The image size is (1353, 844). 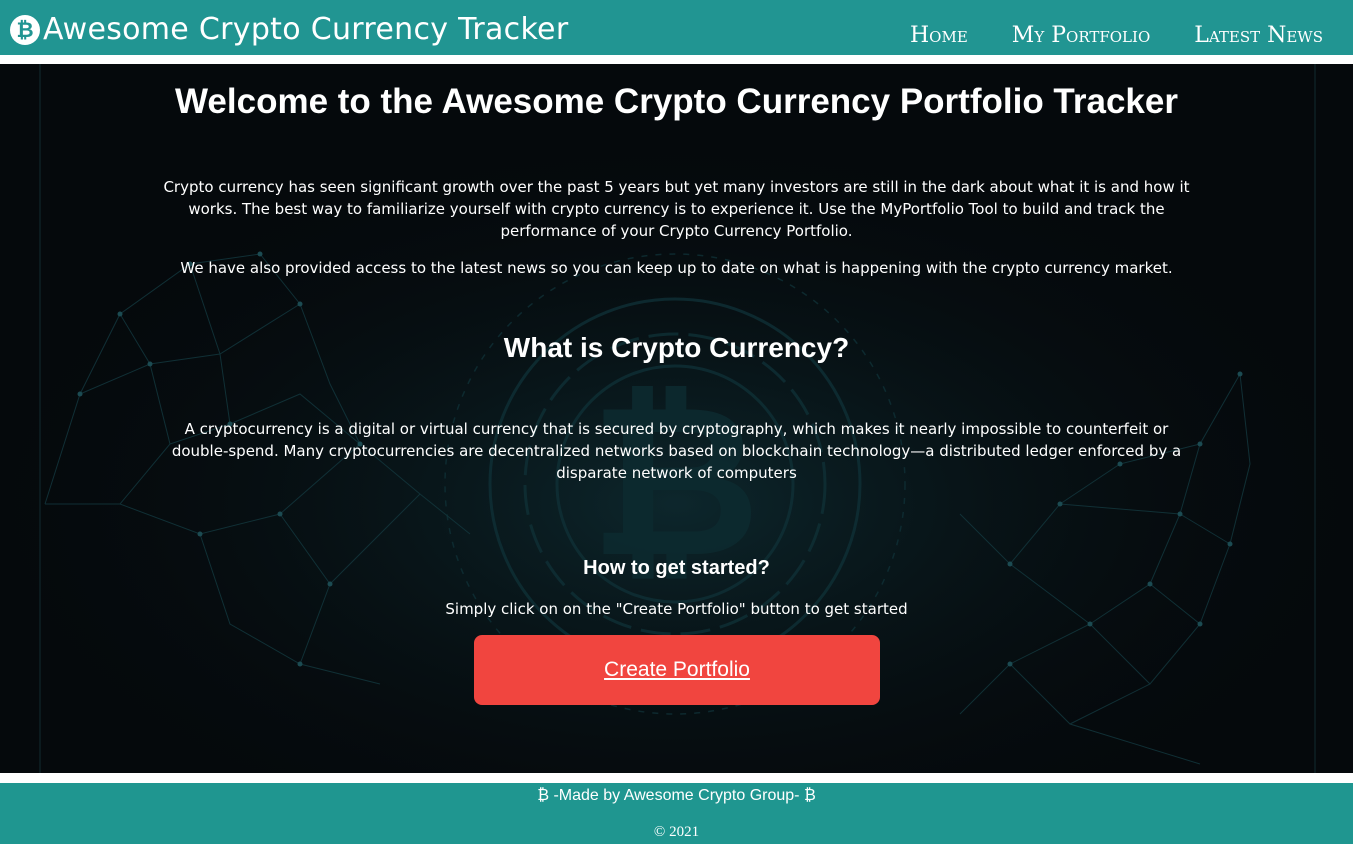 What do you see at coordinates (1081, 36) in the screenshot?
I see `nav-my-portfolio-link: My Portfolio` at bounding box center [1081, 36].